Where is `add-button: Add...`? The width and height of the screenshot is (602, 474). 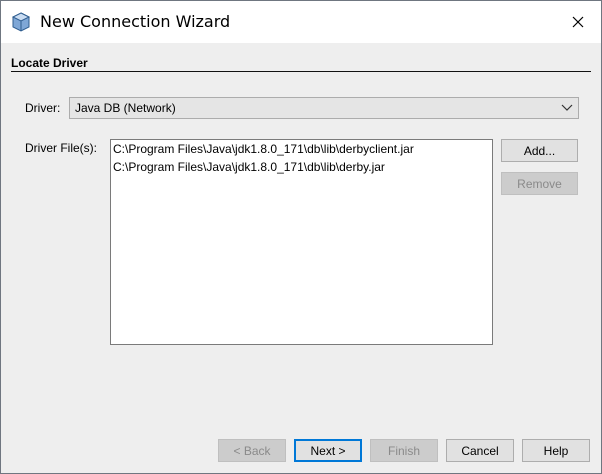
add-button: Add... is located at coordinates (539, 150).